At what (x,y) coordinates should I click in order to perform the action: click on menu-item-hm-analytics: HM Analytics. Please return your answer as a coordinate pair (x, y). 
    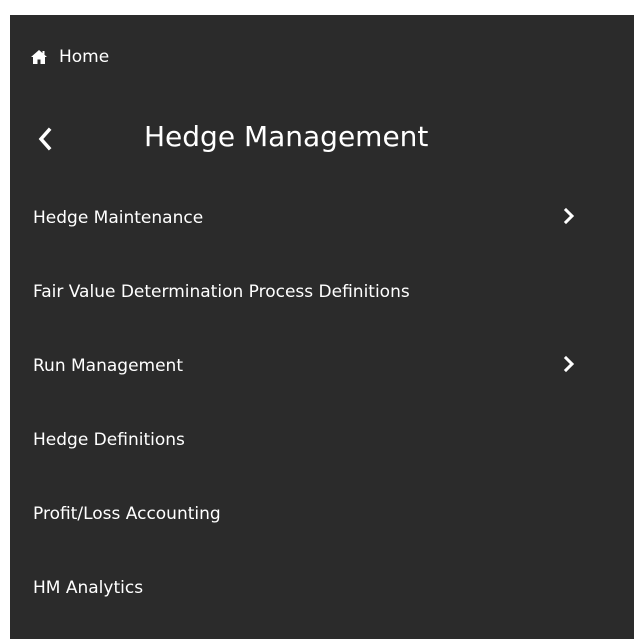
    Looking at the image, I should click on (322, 594).